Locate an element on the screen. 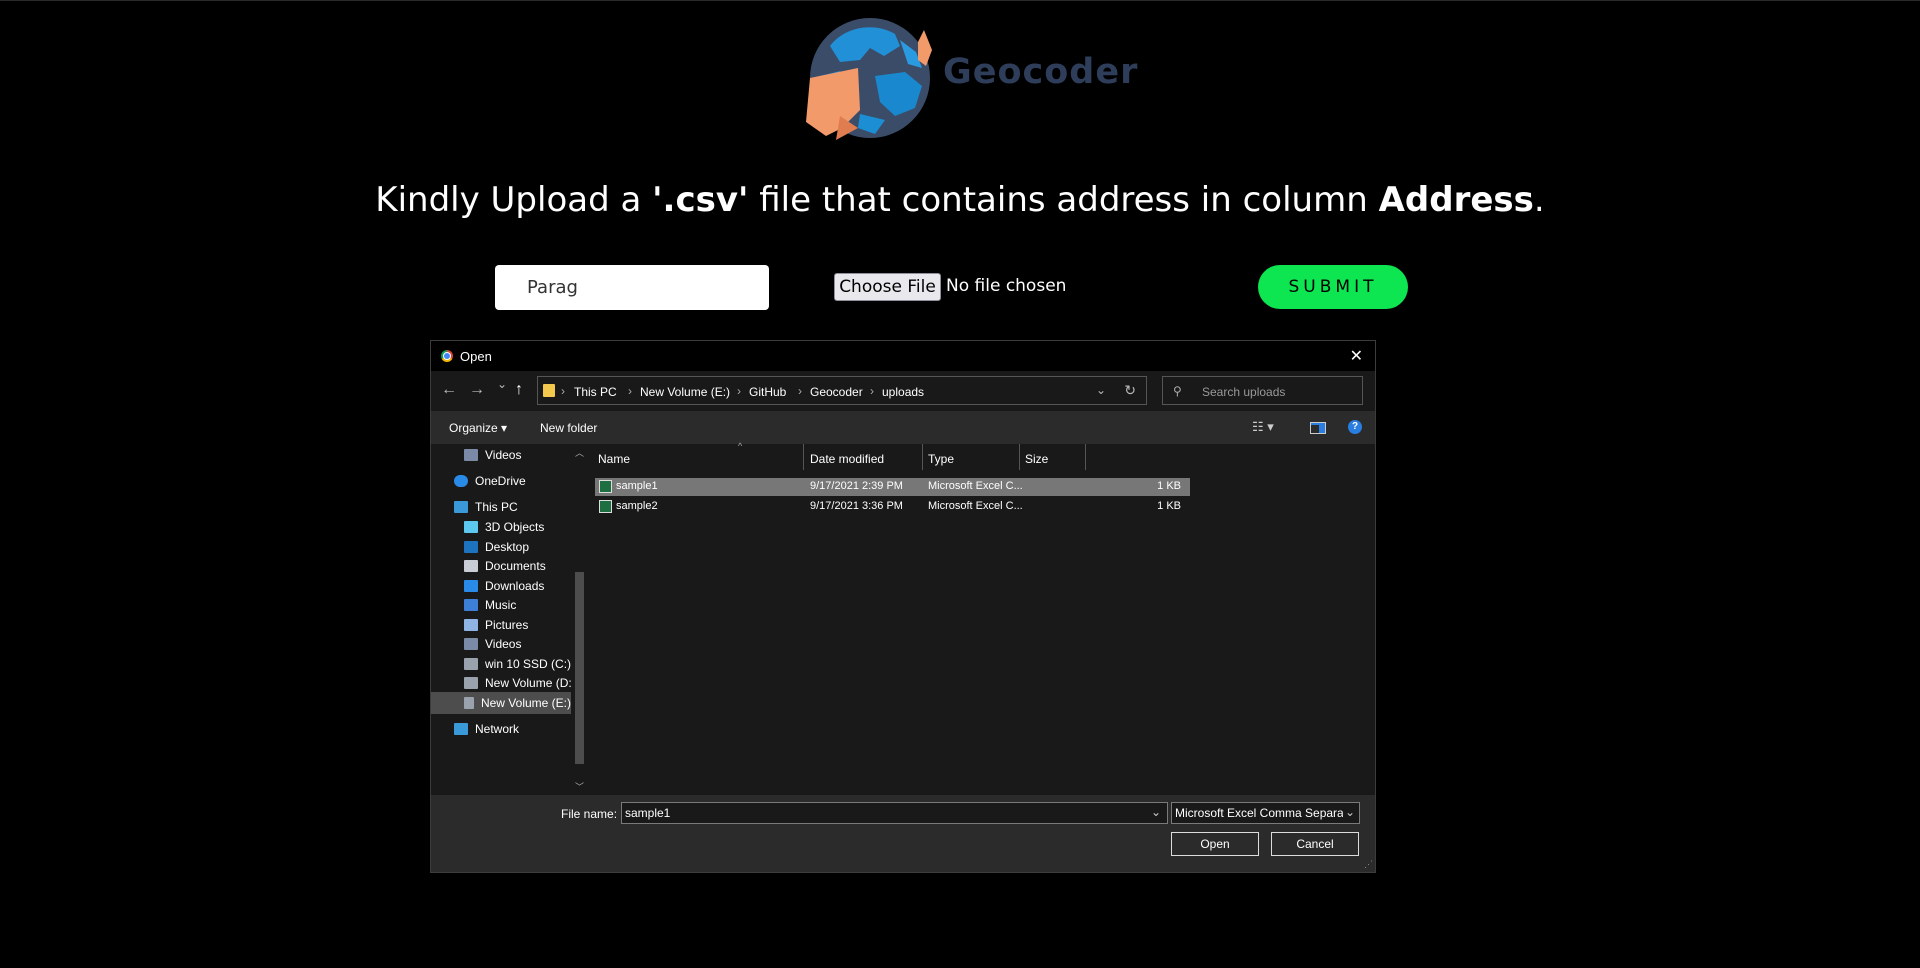  scroll-up-icon: ︿ is located at coordinates (579, 452).